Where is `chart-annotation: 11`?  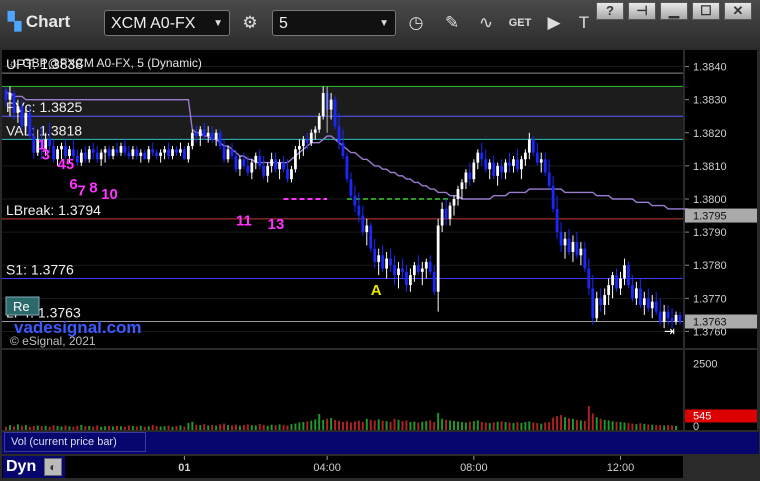
chart-annotation: 11 is located at coordinates (244, 220).